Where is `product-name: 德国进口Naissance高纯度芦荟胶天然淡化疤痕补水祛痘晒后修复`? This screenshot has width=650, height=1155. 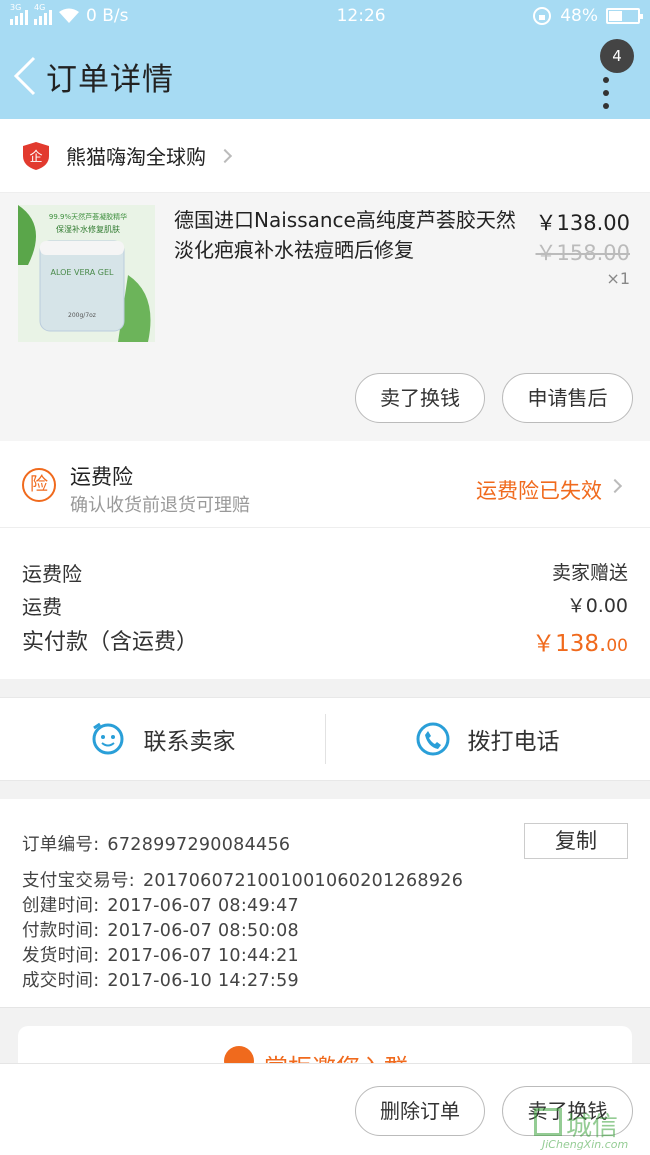 product-name: 德国进口Naissance高纯度芦荟胶天然淡化疤痕补水祛痘晒后修复 is located at coordinates (345, 235).